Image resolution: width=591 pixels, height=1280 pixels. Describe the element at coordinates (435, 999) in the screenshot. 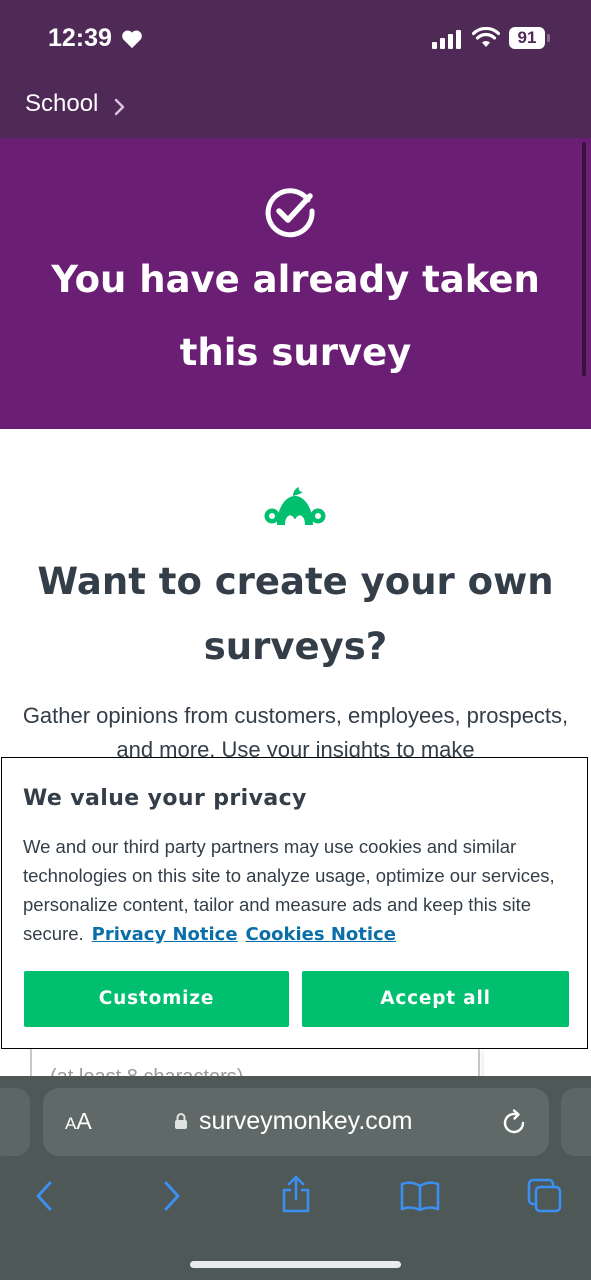

I see `accept-all-button: Accept all` at that location.